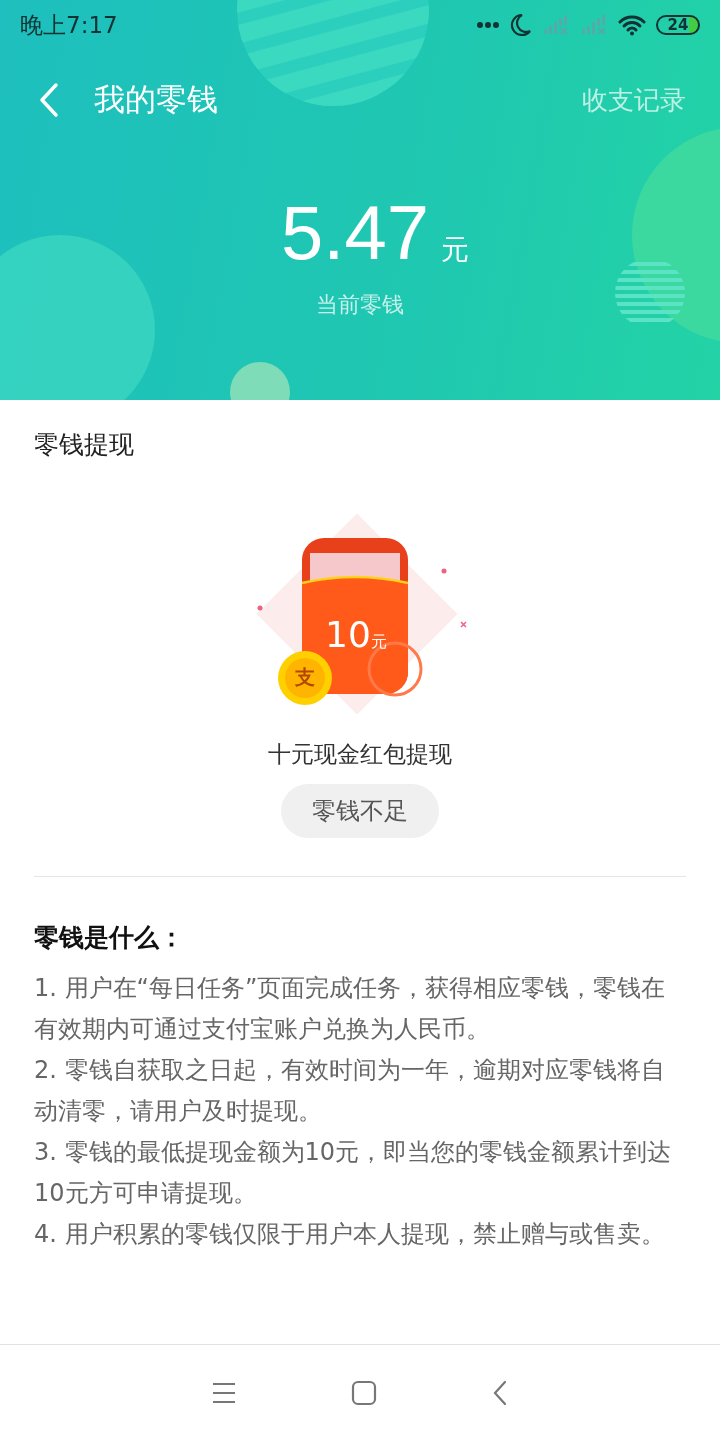  What do you see at coordinates (454, 250) in the screenshot?
I see `currency-unit: 元` at bounding box center [454, 250].